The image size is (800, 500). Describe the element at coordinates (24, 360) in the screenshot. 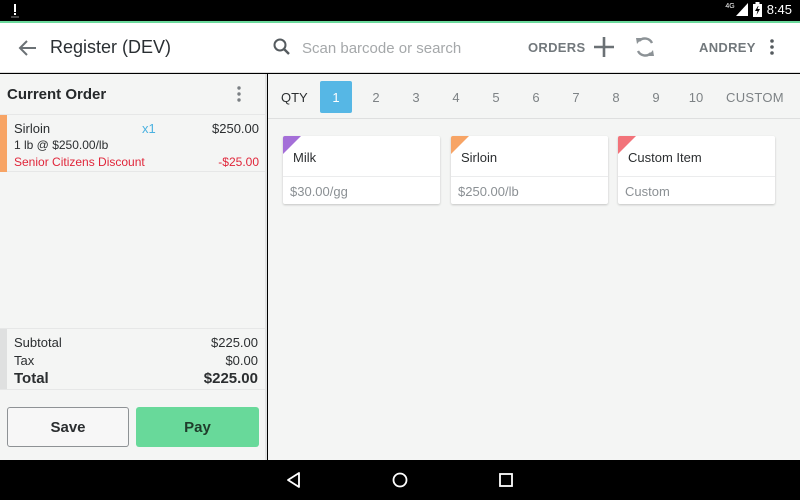

I see `tax-label: Tax` at that location.